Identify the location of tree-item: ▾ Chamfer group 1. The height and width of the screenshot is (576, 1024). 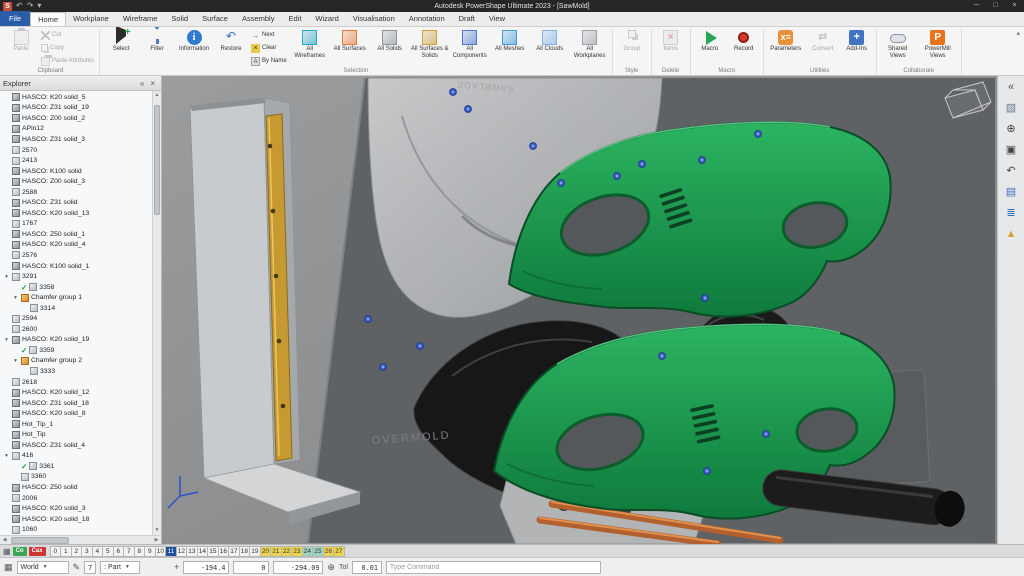
(76, 297).